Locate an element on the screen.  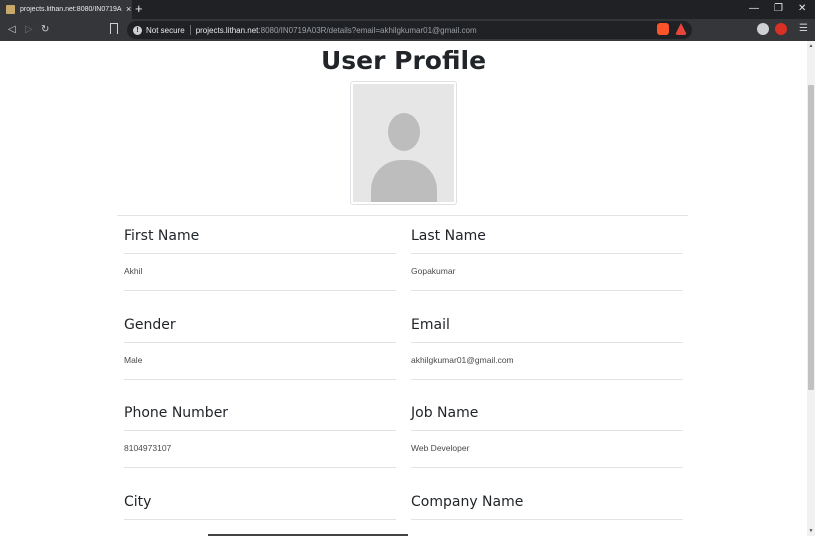
field-job-name: Job Name Web Developer is located at coordinates (547, 436).